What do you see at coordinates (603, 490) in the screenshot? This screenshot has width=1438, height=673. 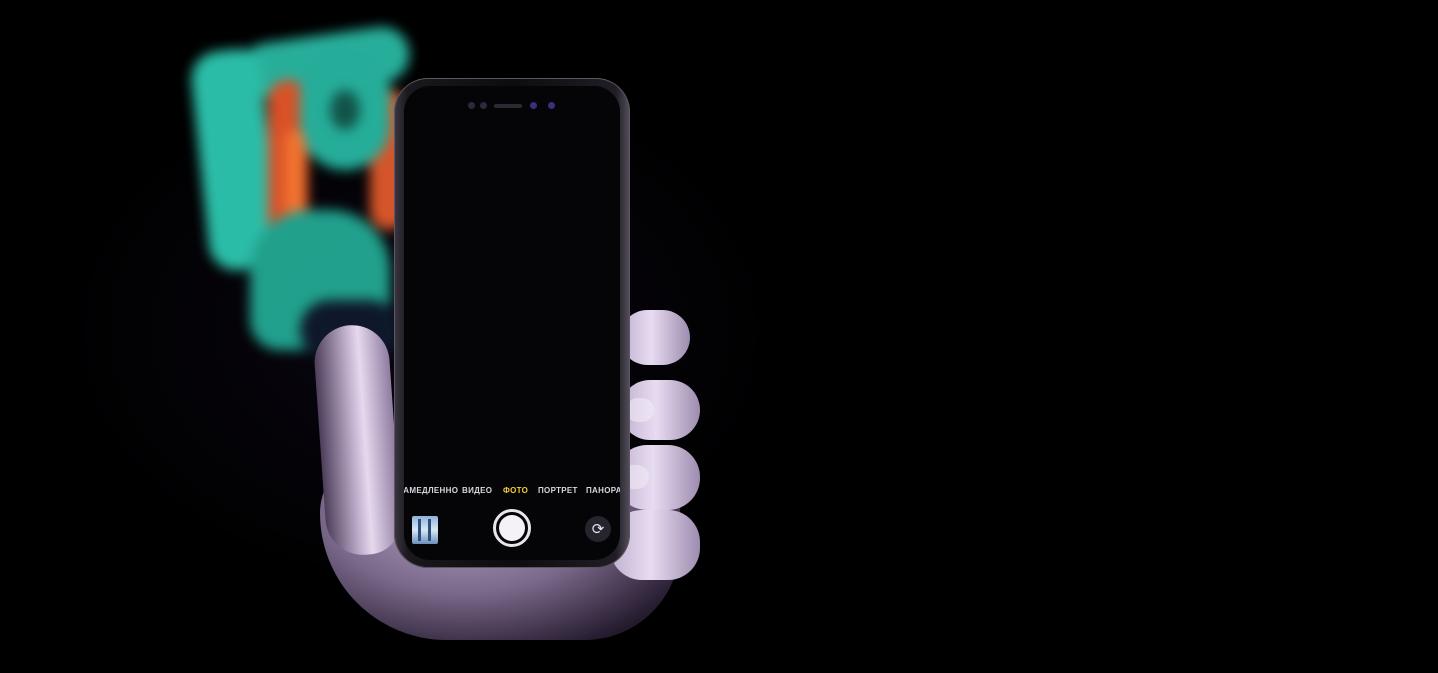 I see `mode-panorama: ПАНОРАМА` at bounding box center [603, 490].